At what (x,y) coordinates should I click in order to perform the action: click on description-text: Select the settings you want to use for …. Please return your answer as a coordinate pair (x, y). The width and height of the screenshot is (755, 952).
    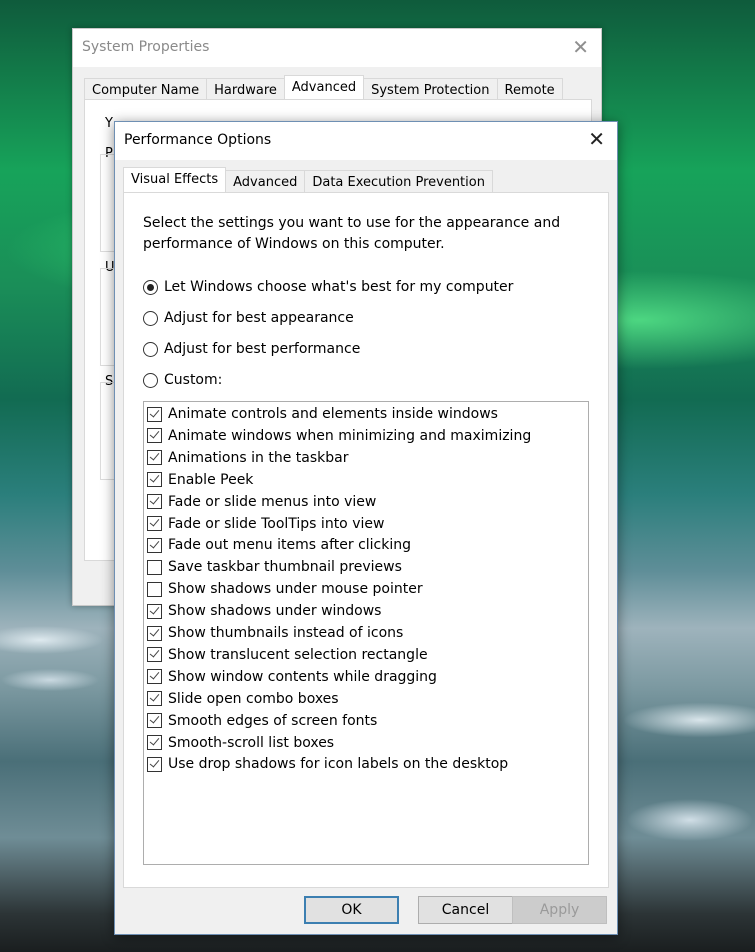
    Looking at the image, I should click on (352, 233).